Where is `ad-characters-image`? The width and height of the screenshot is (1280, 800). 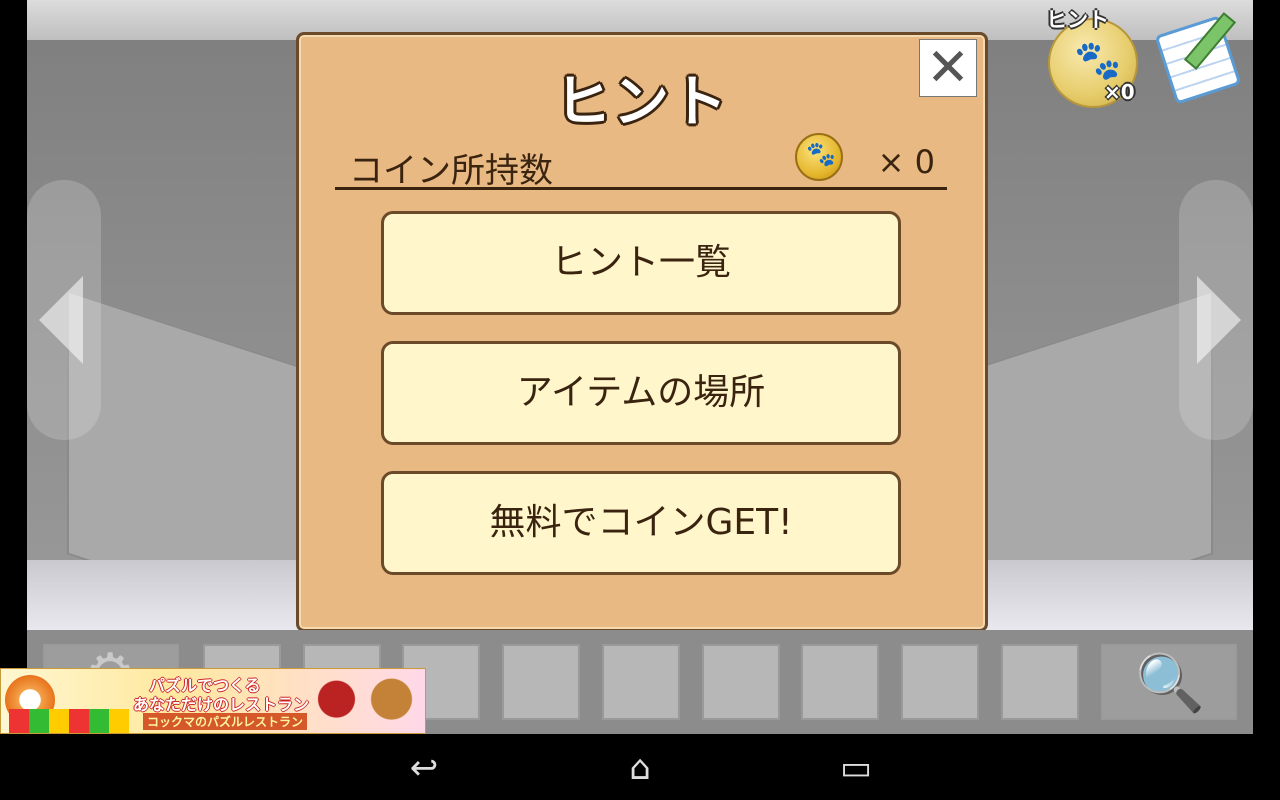 ad-characters-image is located at coordinates (364, 702).